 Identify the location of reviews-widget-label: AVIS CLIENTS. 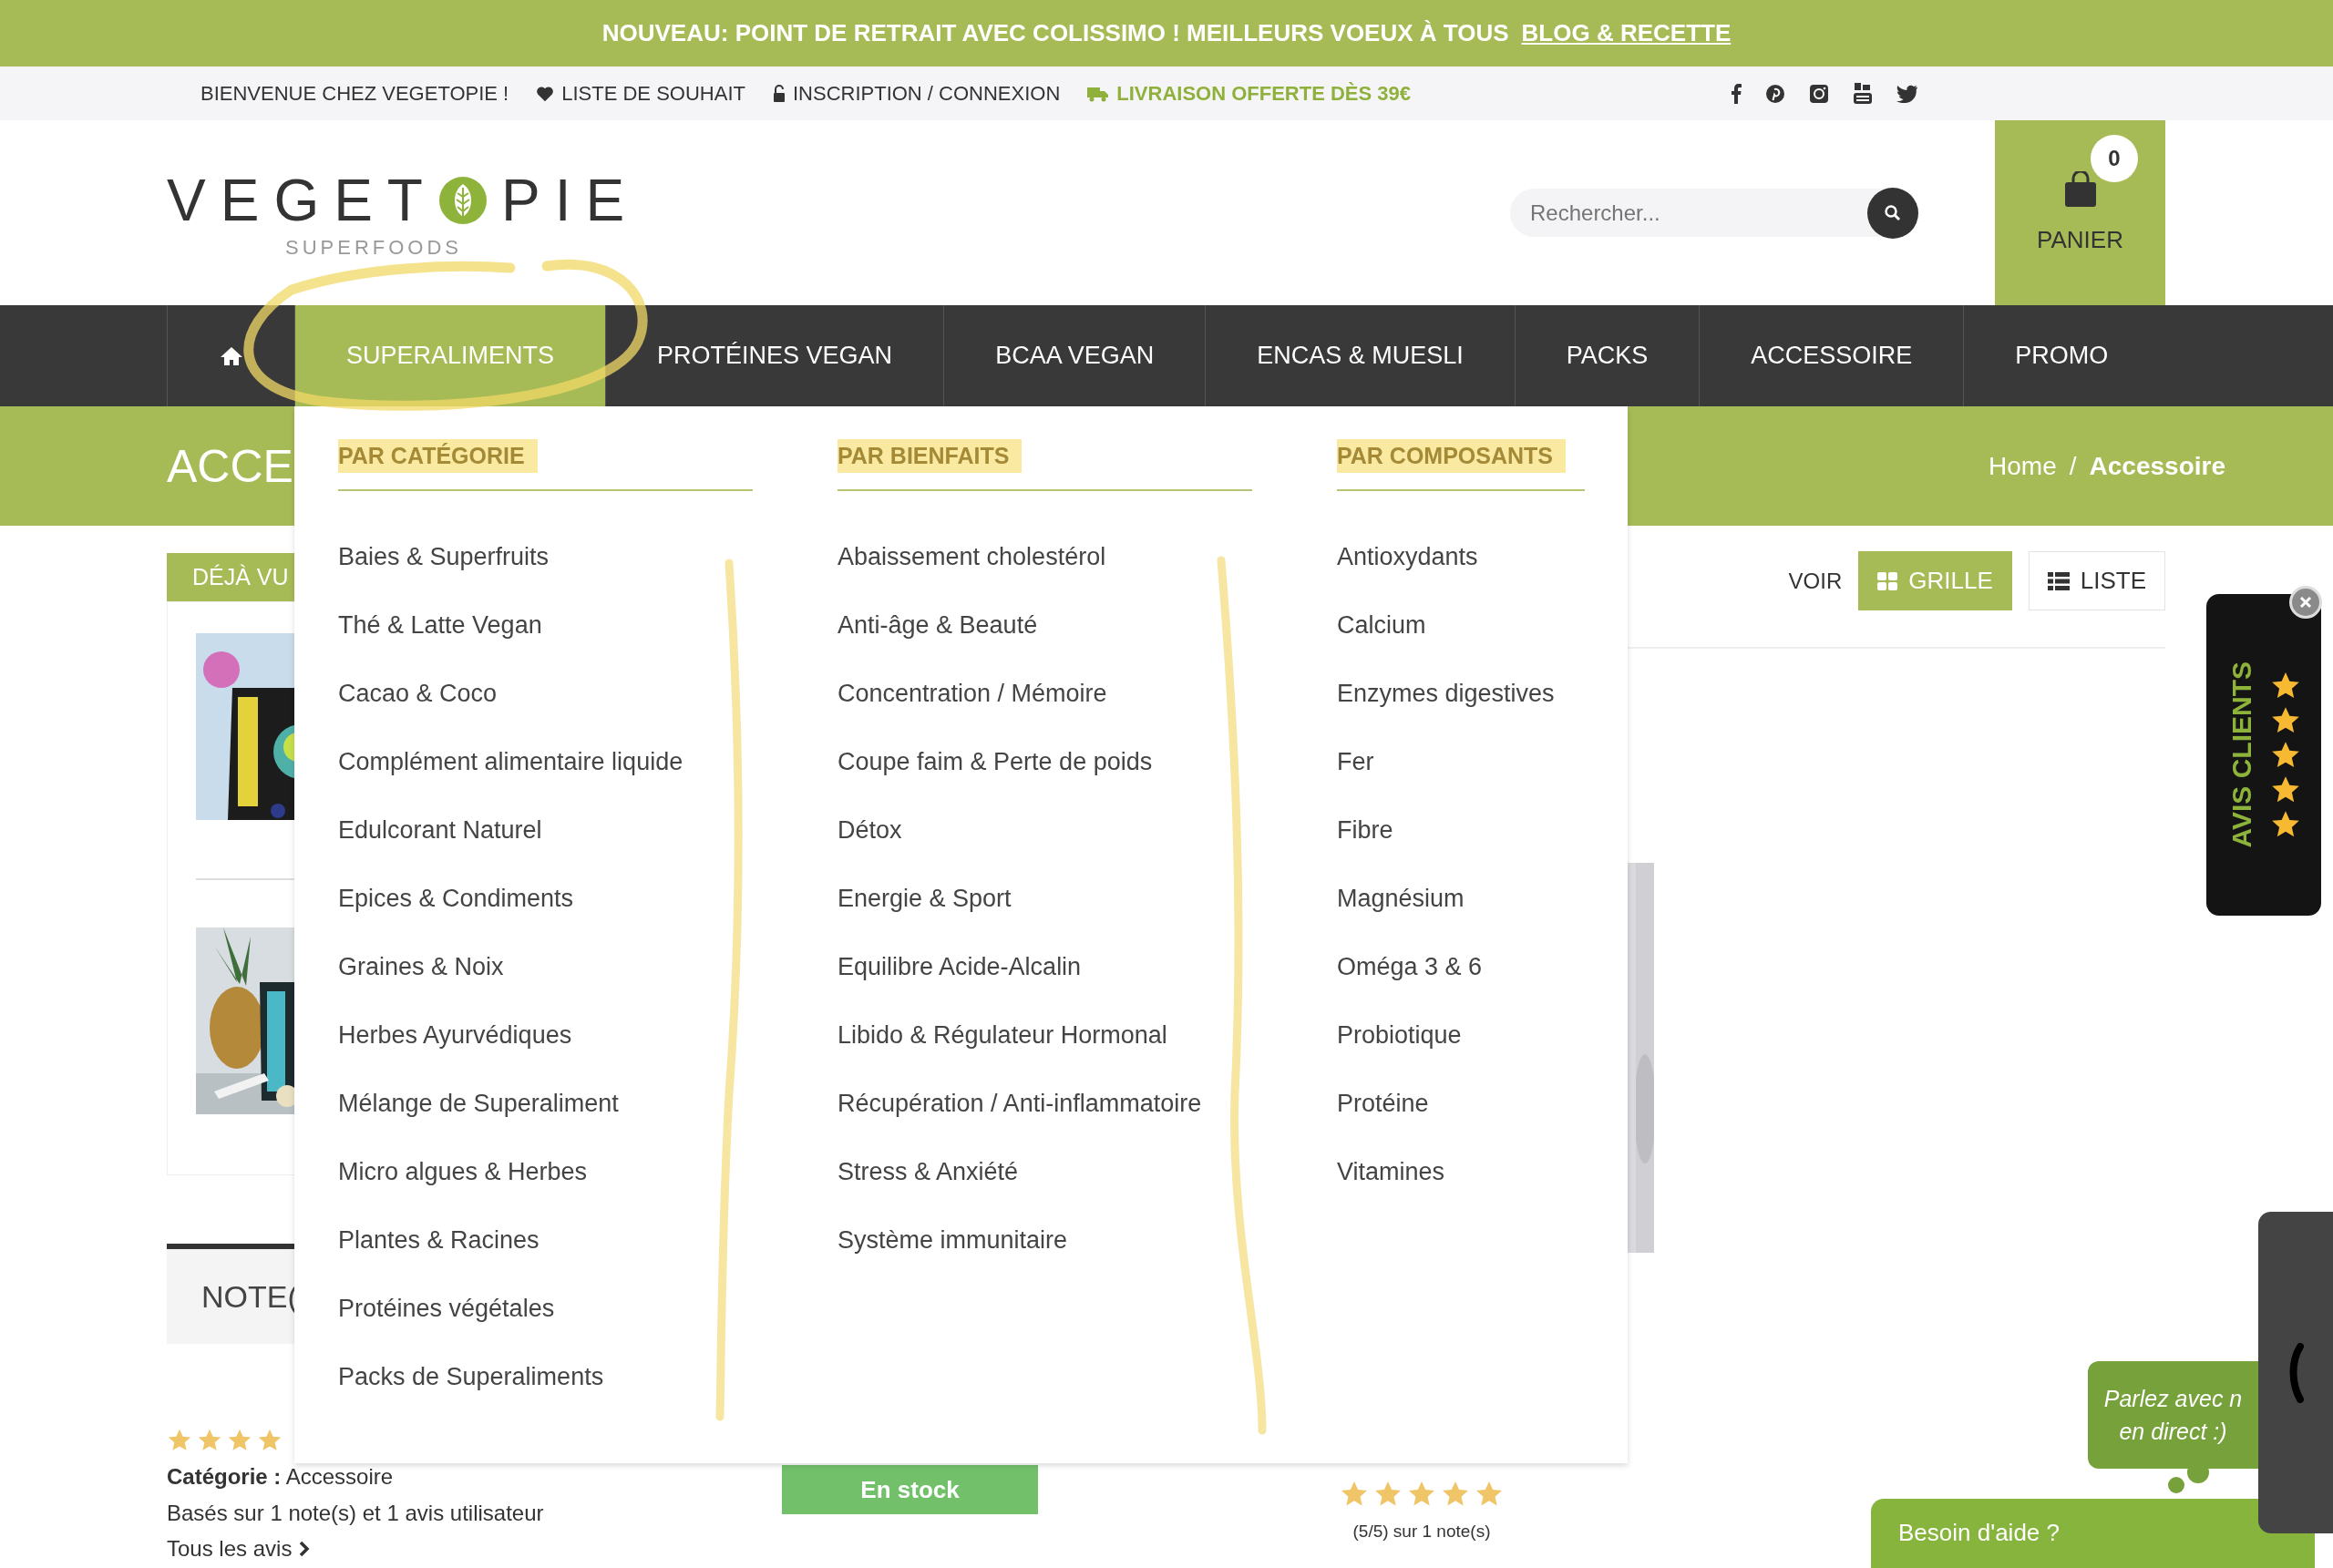
(2242, 754).